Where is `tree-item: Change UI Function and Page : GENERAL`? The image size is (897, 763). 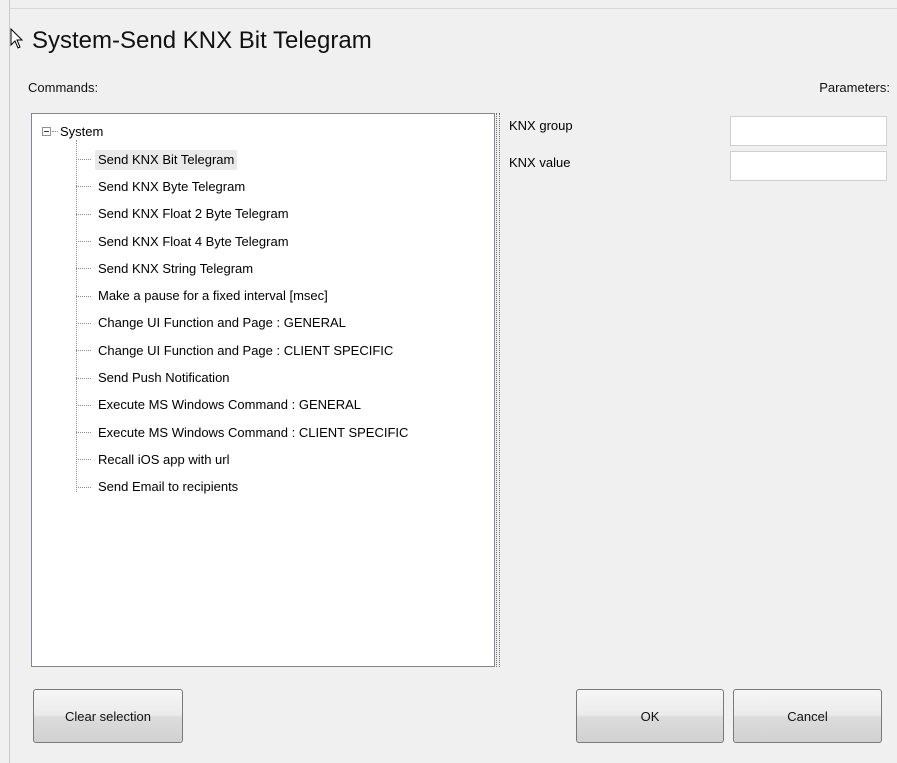 tree-item: Change UI Function and Page : GENERAL is located at coordinates (243, 323).